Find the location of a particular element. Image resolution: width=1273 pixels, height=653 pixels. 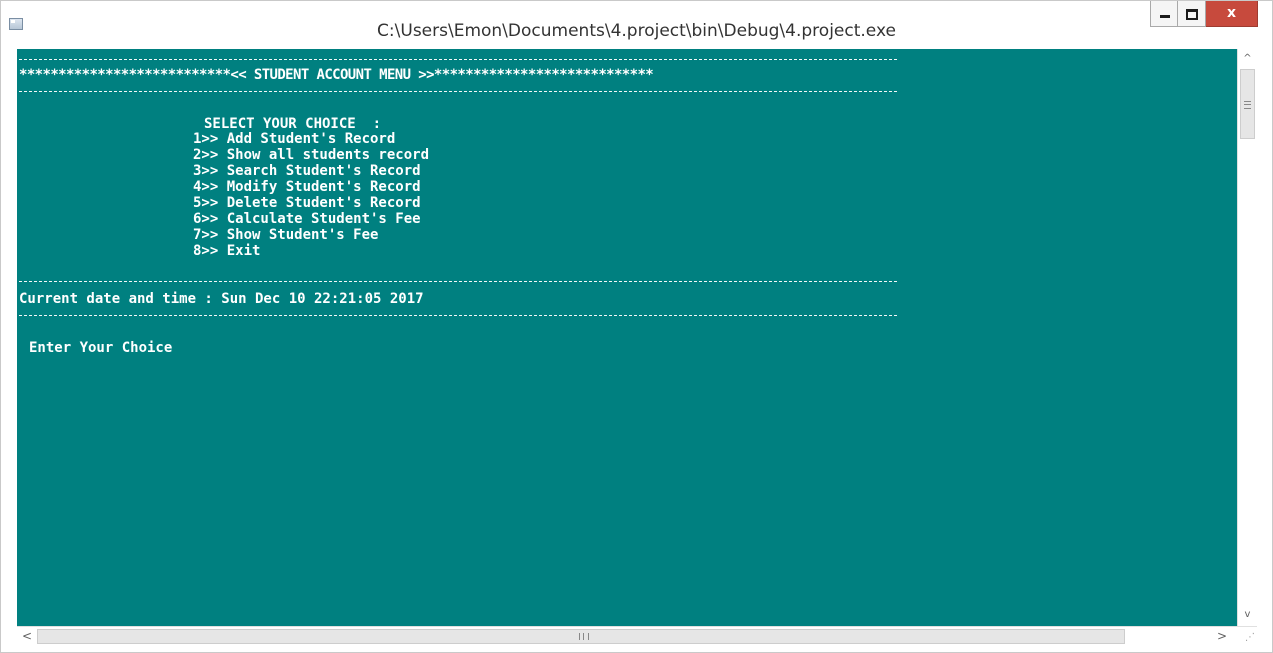

maximize-button is located at coordinates (1192, 14).